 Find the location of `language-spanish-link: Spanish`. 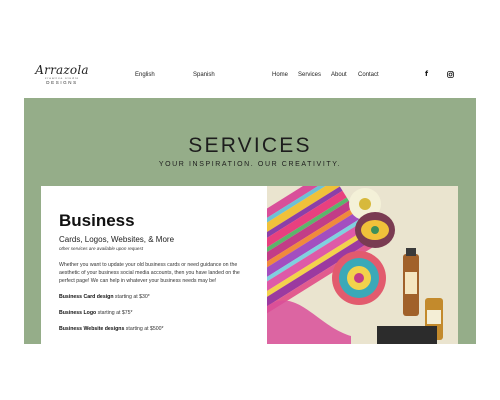

language-spanish-link: Spanish is located at coordinates (204, 75).